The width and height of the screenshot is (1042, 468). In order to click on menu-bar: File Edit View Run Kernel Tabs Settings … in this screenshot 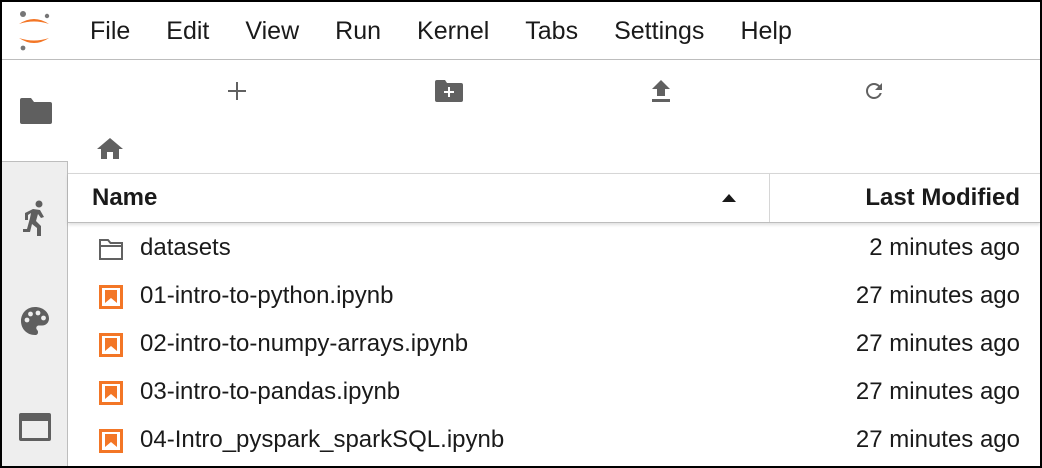, I will do `click(521, 31)`.